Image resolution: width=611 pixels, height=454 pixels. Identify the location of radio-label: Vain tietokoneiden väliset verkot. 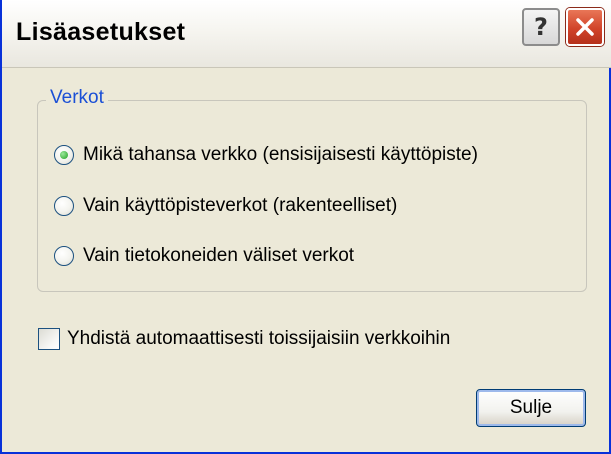
(219, 255).